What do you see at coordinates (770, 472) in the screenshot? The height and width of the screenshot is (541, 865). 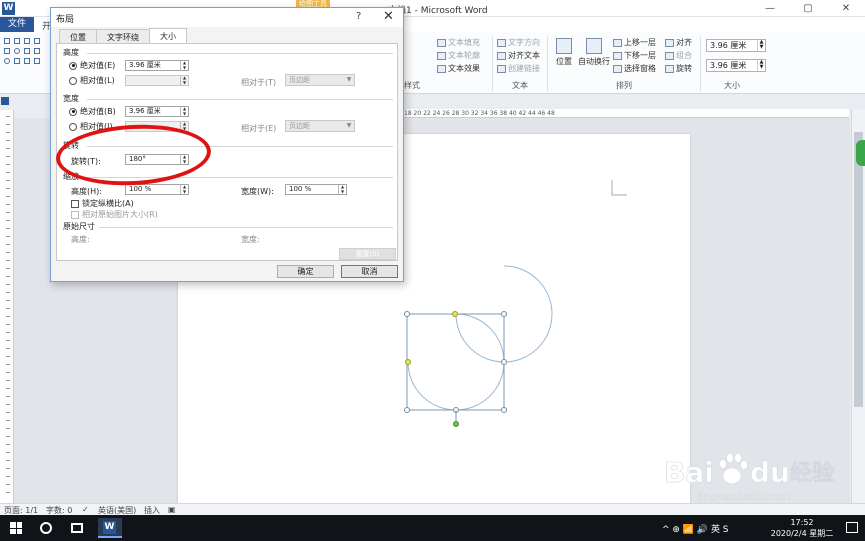 I see `watermark-brand-du: du` at bounding box center [770, 472].